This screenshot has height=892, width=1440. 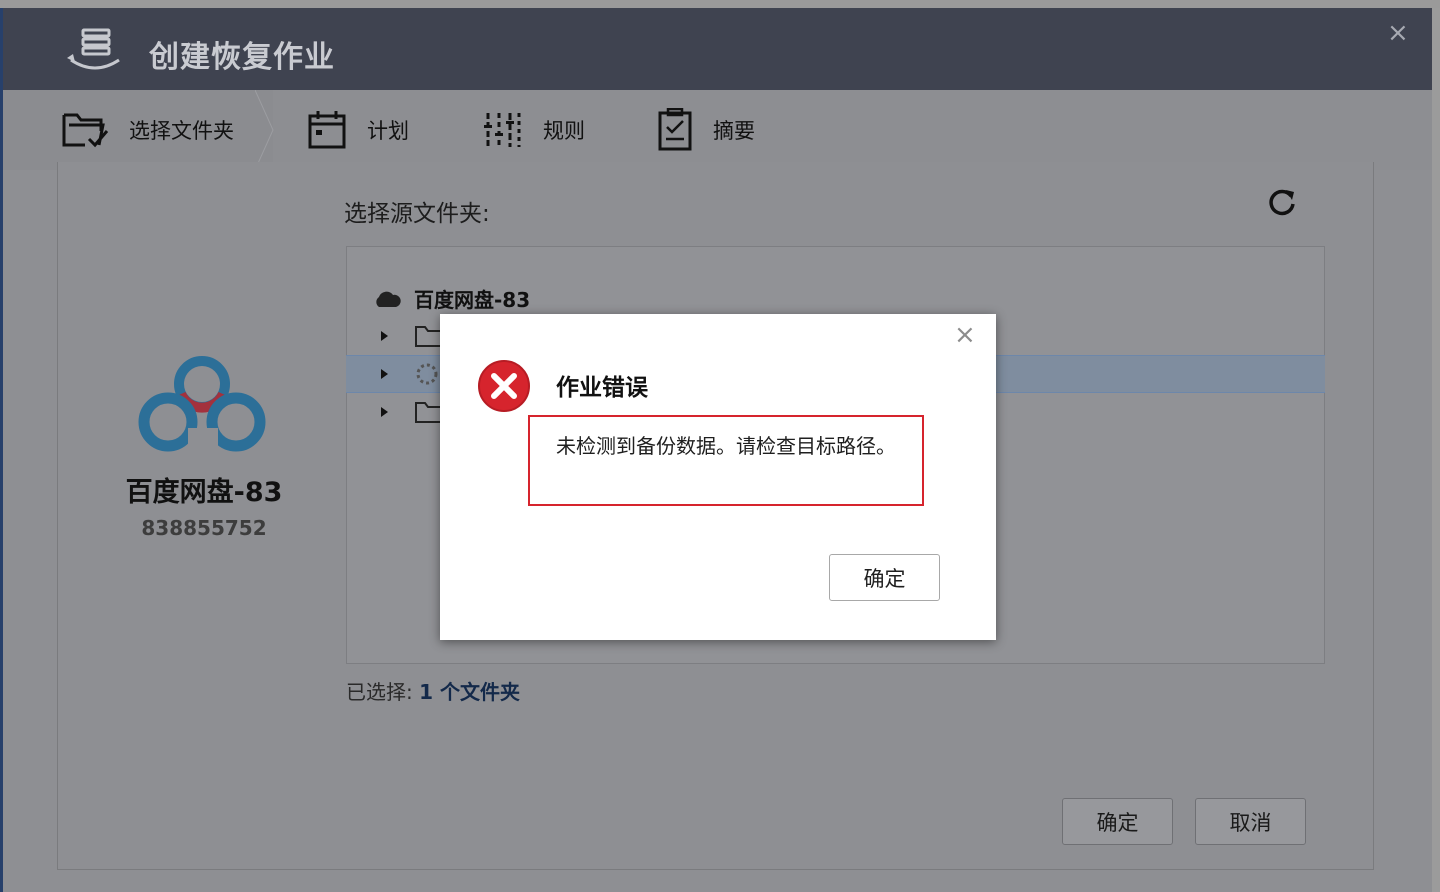 I want to click on clipboard-icon, so click(x=675, y=129).